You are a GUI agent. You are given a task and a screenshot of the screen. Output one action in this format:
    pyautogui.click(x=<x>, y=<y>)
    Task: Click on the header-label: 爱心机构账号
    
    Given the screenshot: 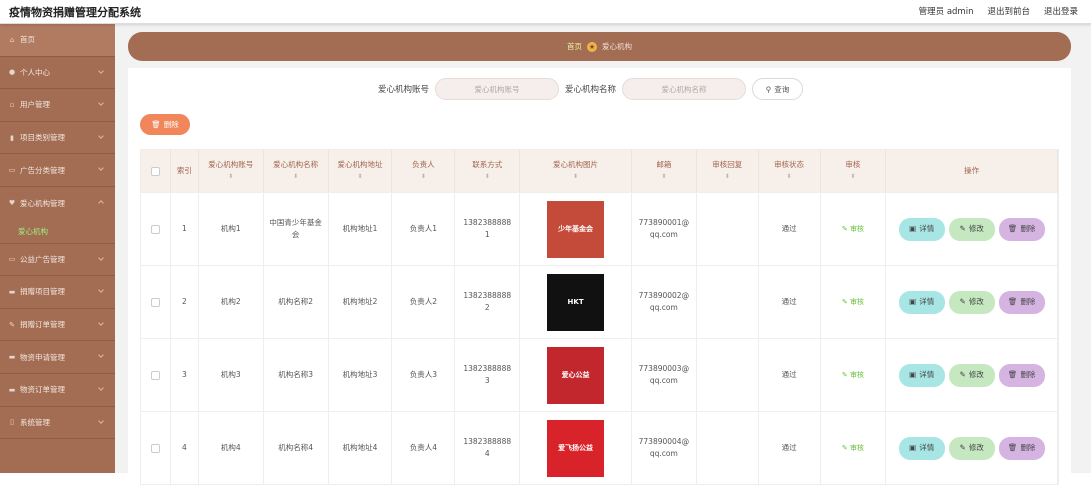 What is the action you would take?
    pyautogui.click(x=231, y=164)
    